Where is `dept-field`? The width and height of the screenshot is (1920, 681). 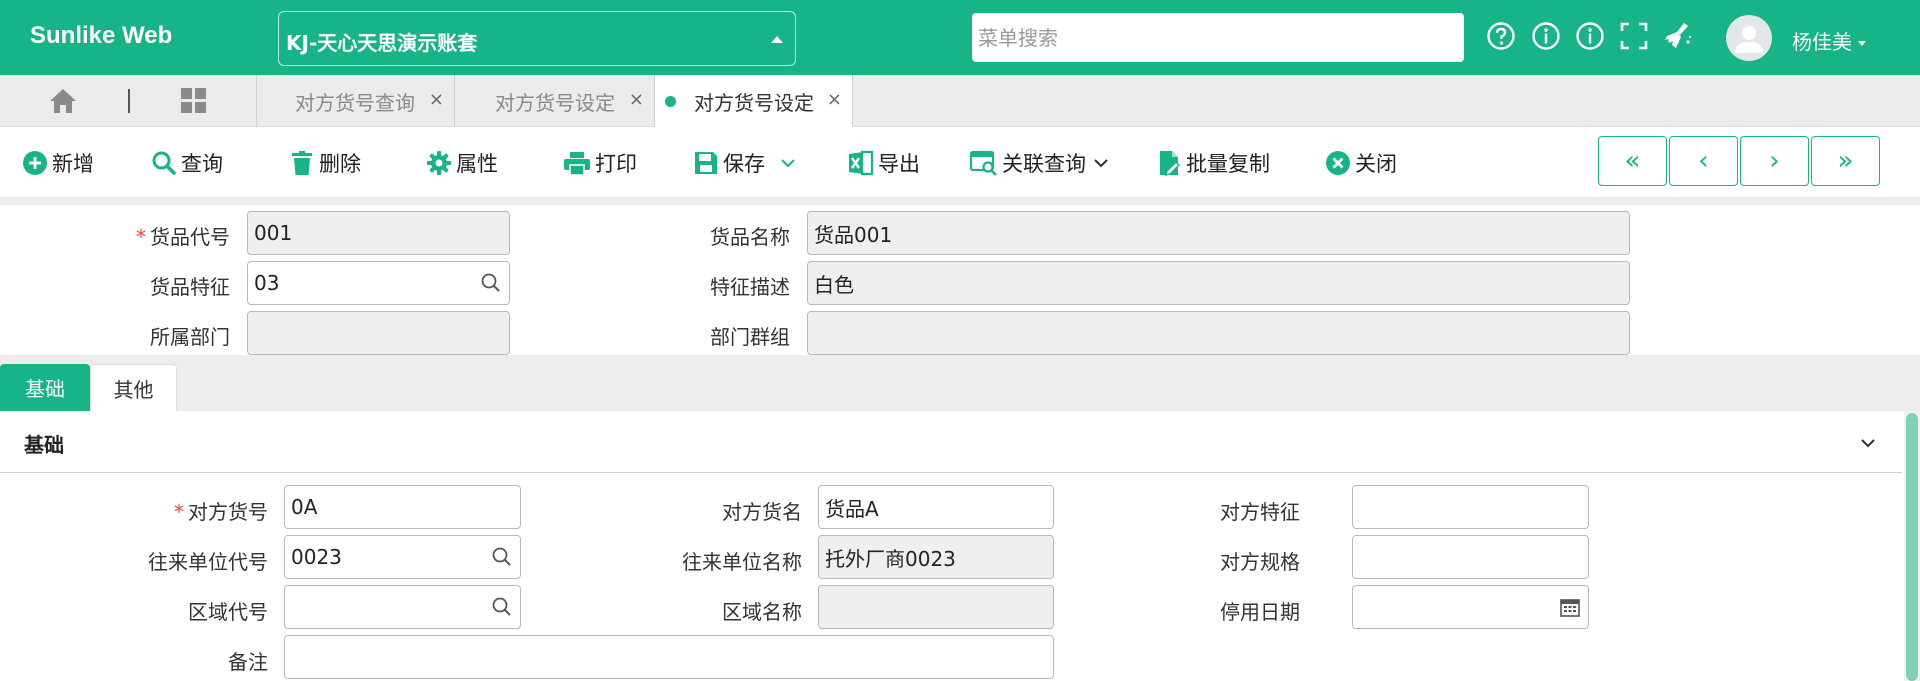 dept-field is located at coordinates (378, 333).